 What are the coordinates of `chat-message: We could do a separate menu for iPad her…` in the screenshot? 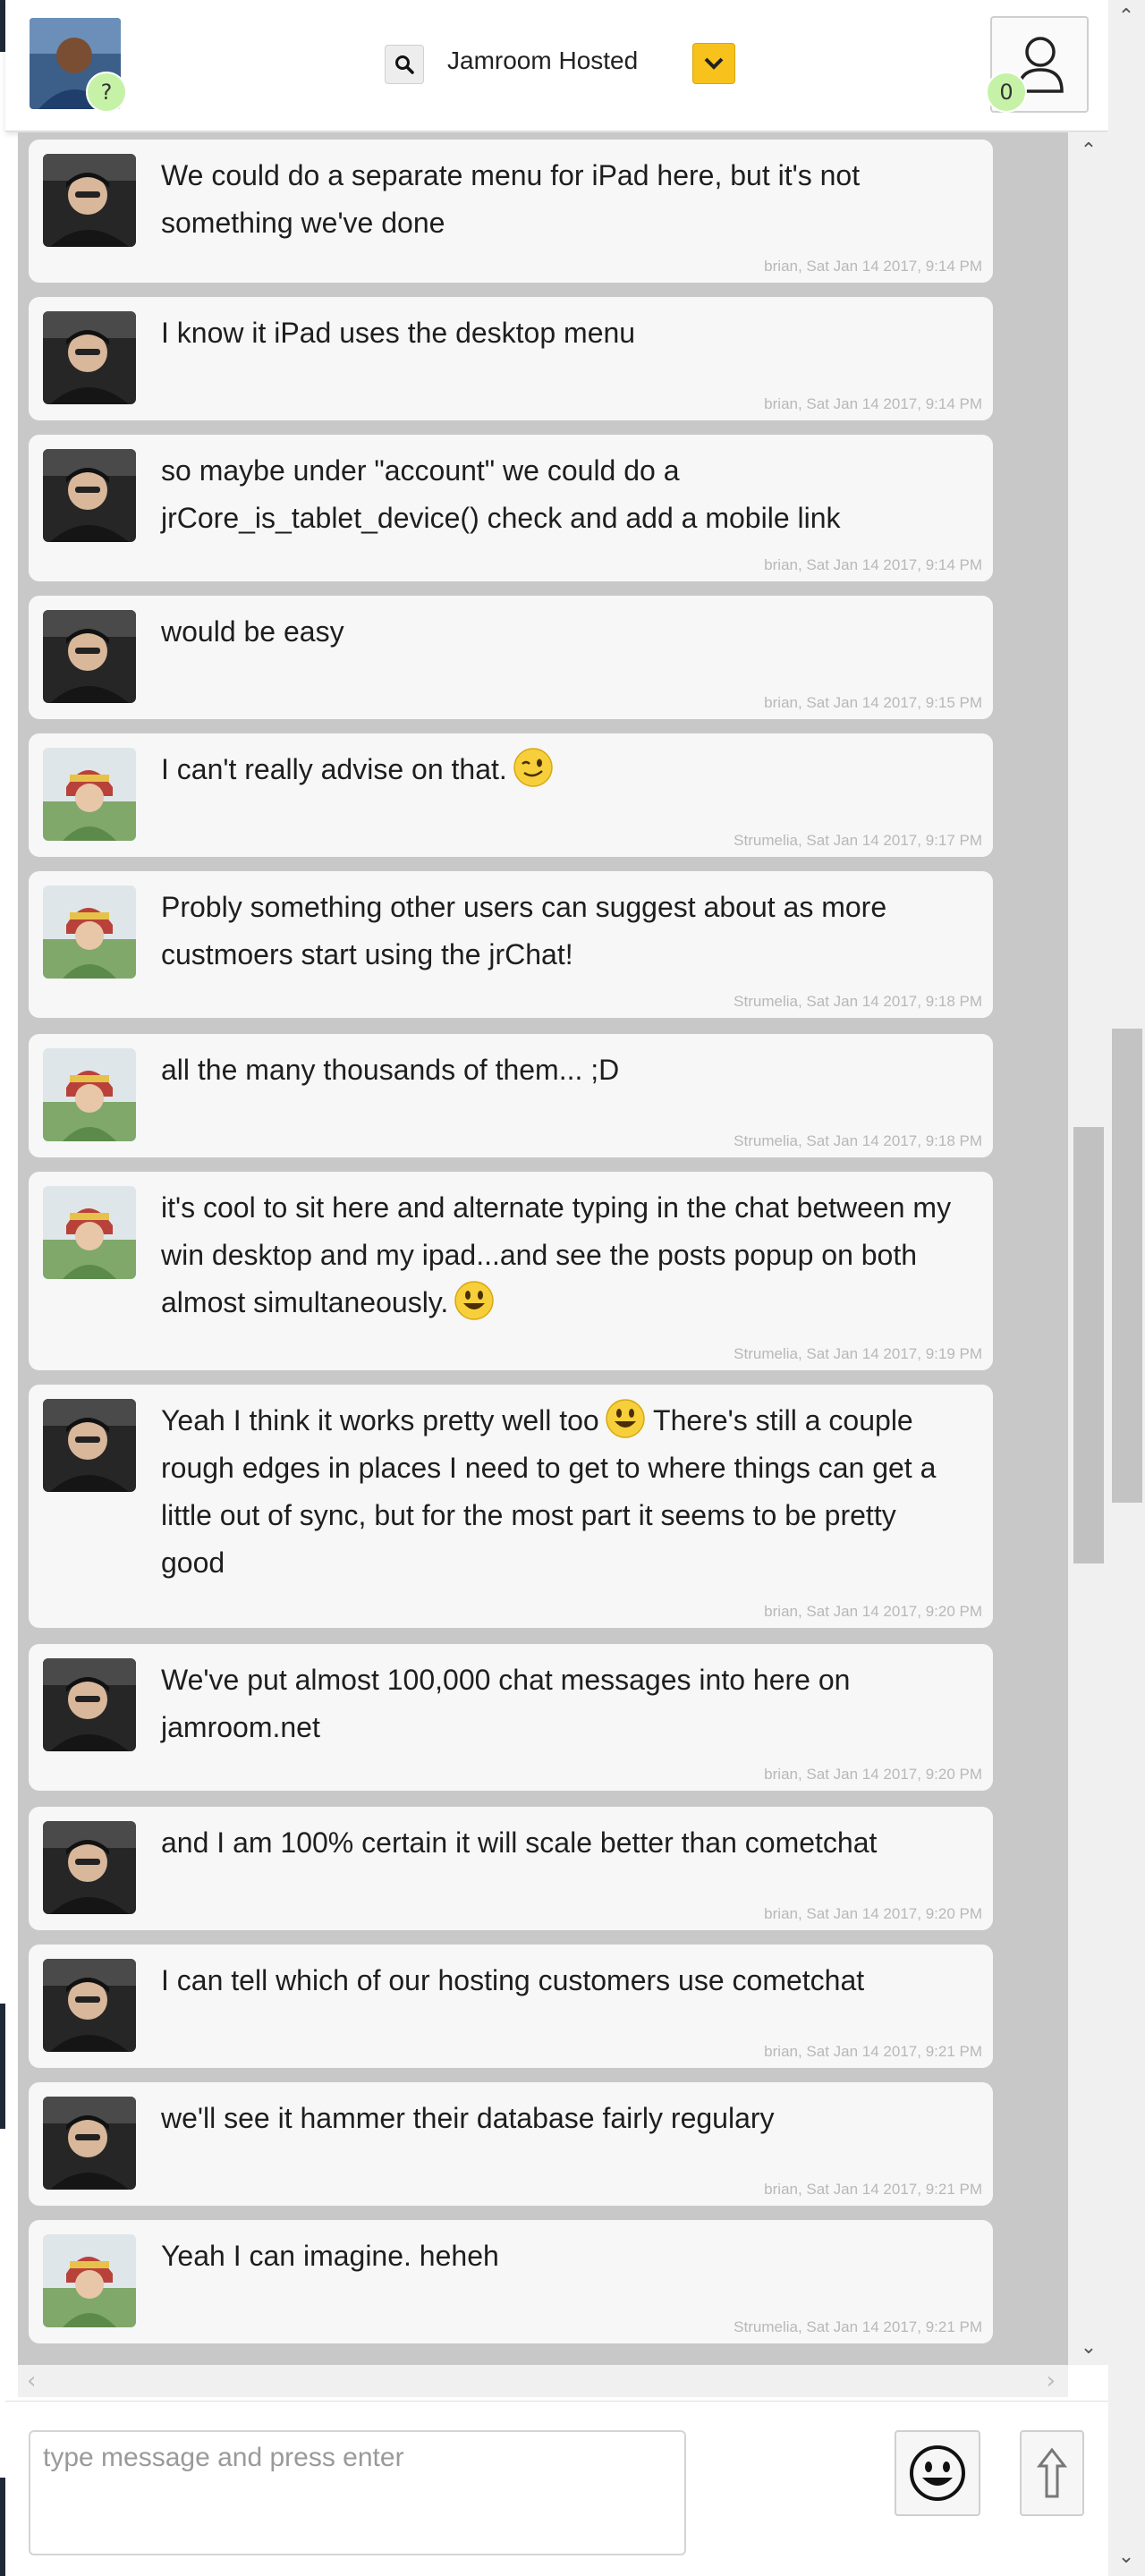 It's located at (511, 211).